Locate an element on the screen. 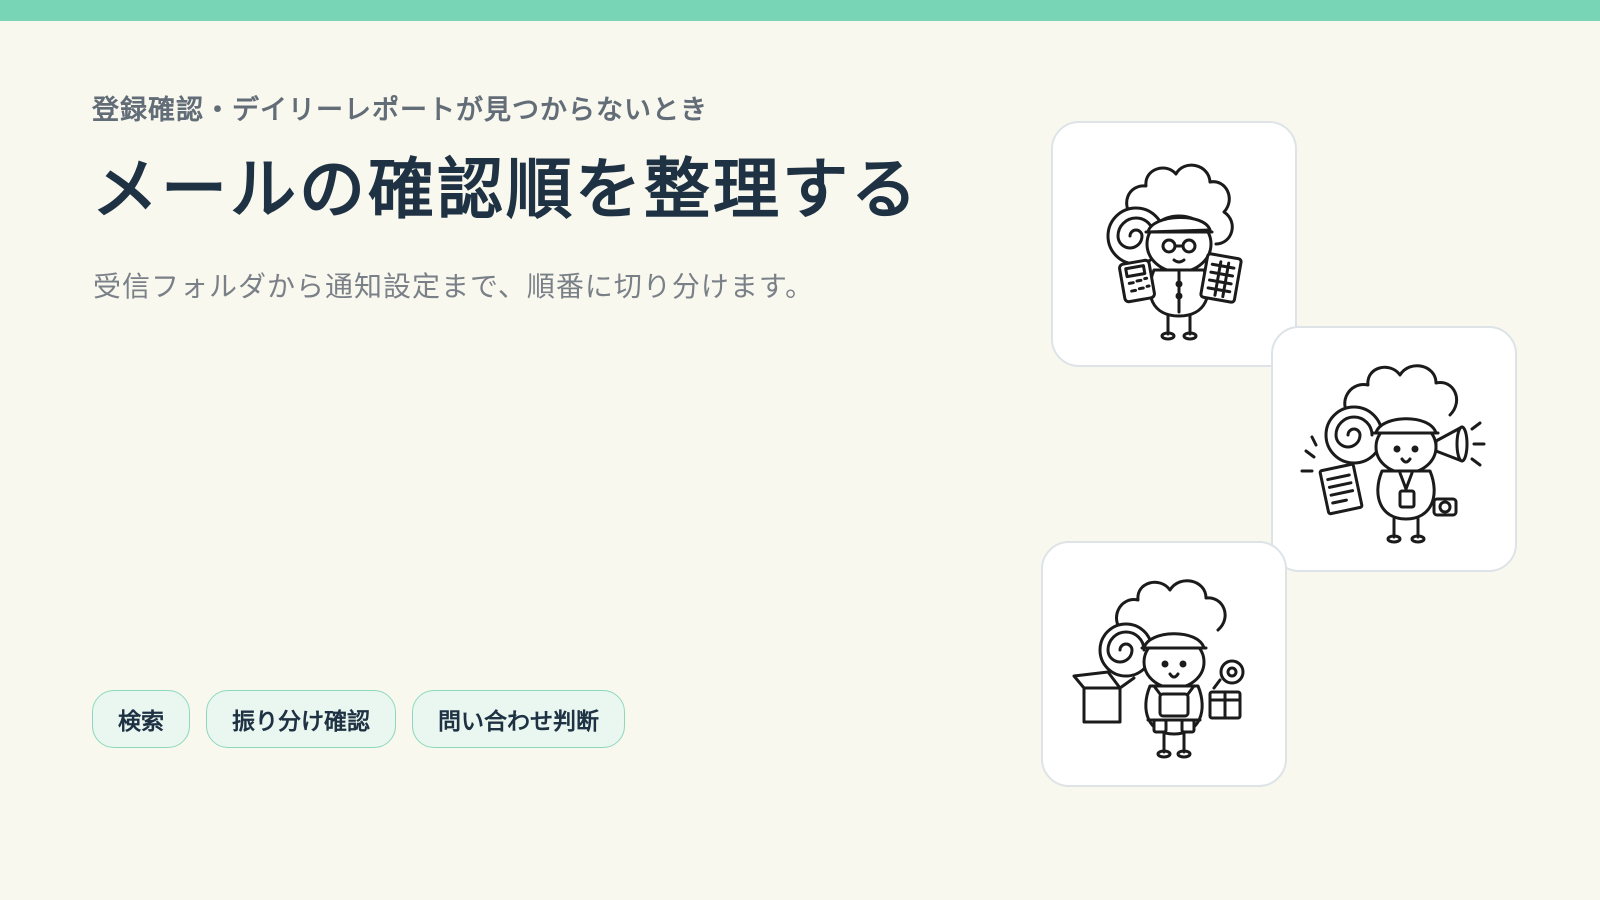 The image size is (1600, 900). page-title: メールの確認順を整理する is located at coordinates (506, 189).